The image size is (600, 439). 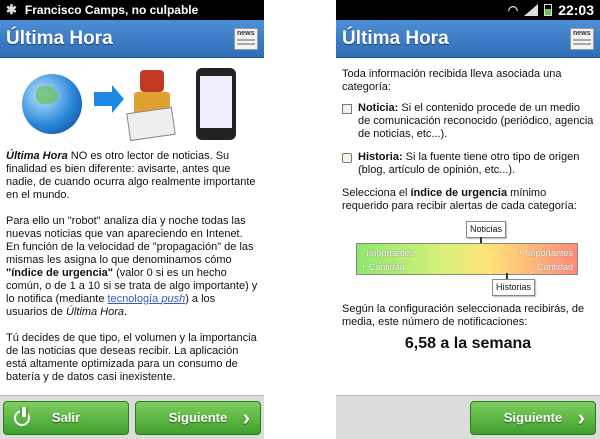 I want to click on power-icon, so click(x=22, y=416).